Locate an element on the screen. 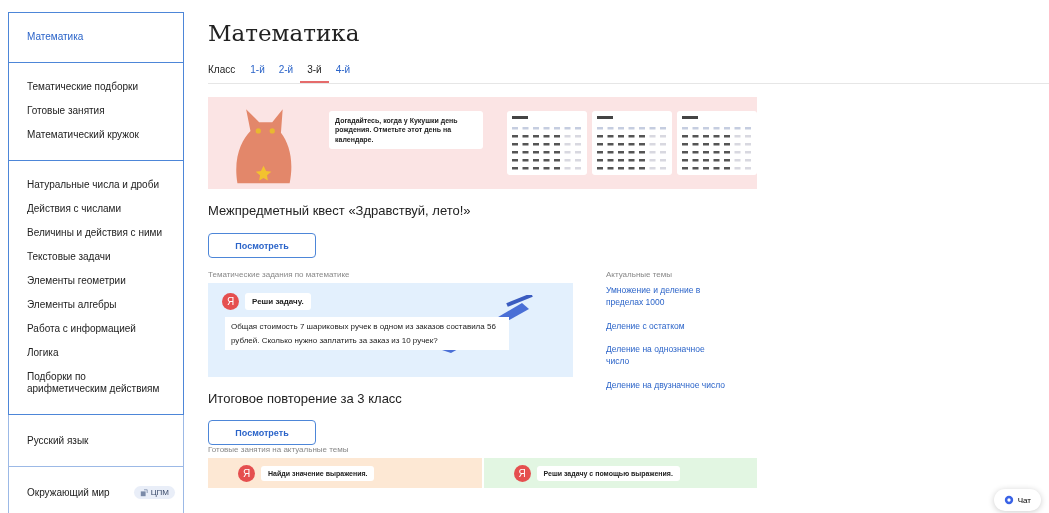 This screenshot has width=1049, height=513. topic-link: Деление с остатком is located at coordinates (666, 325).